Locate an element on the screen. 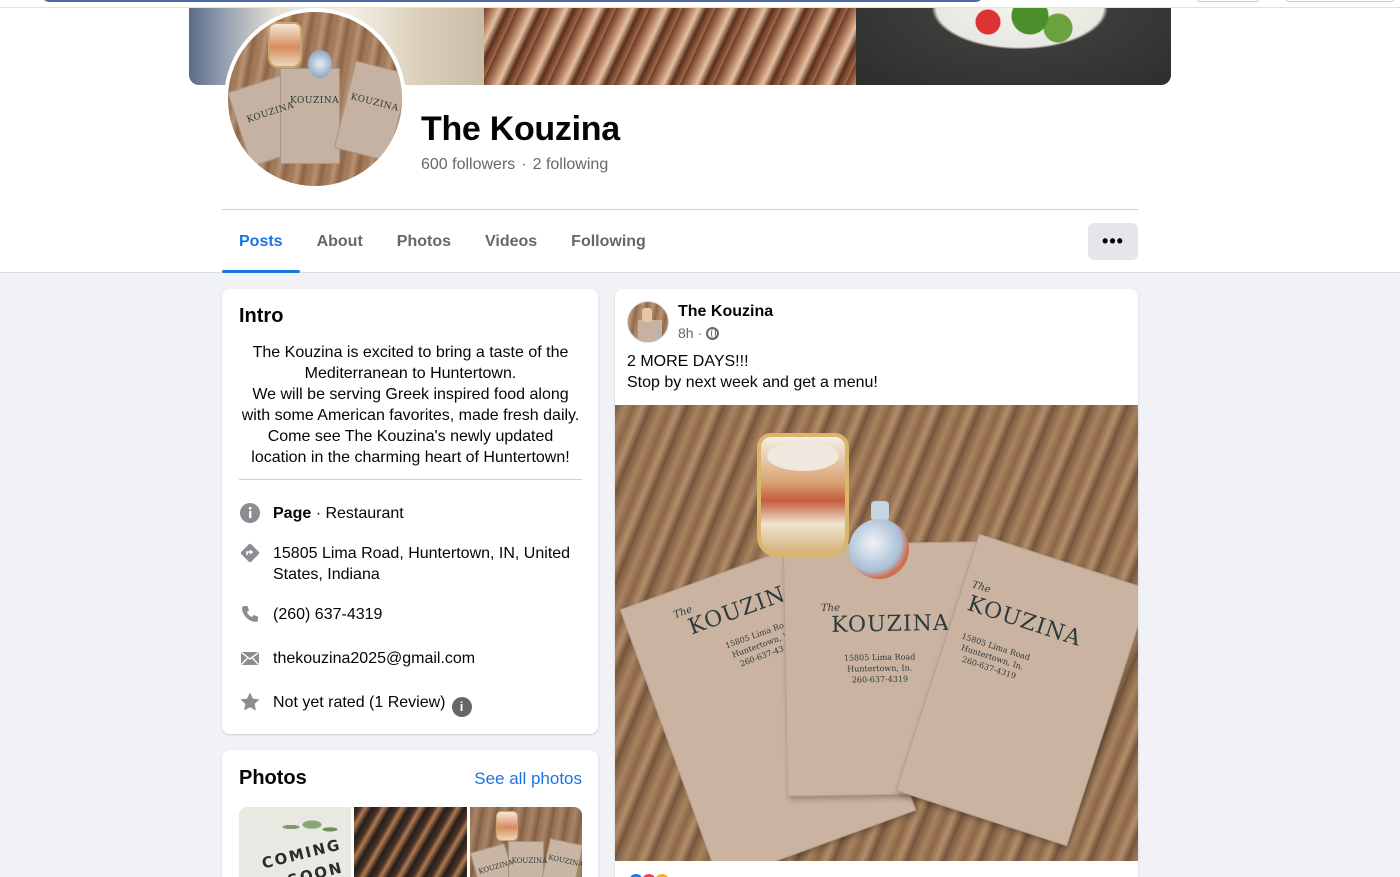 This screenshot has width=1400, height=877. search-bar is located at coordinates (512, 1).